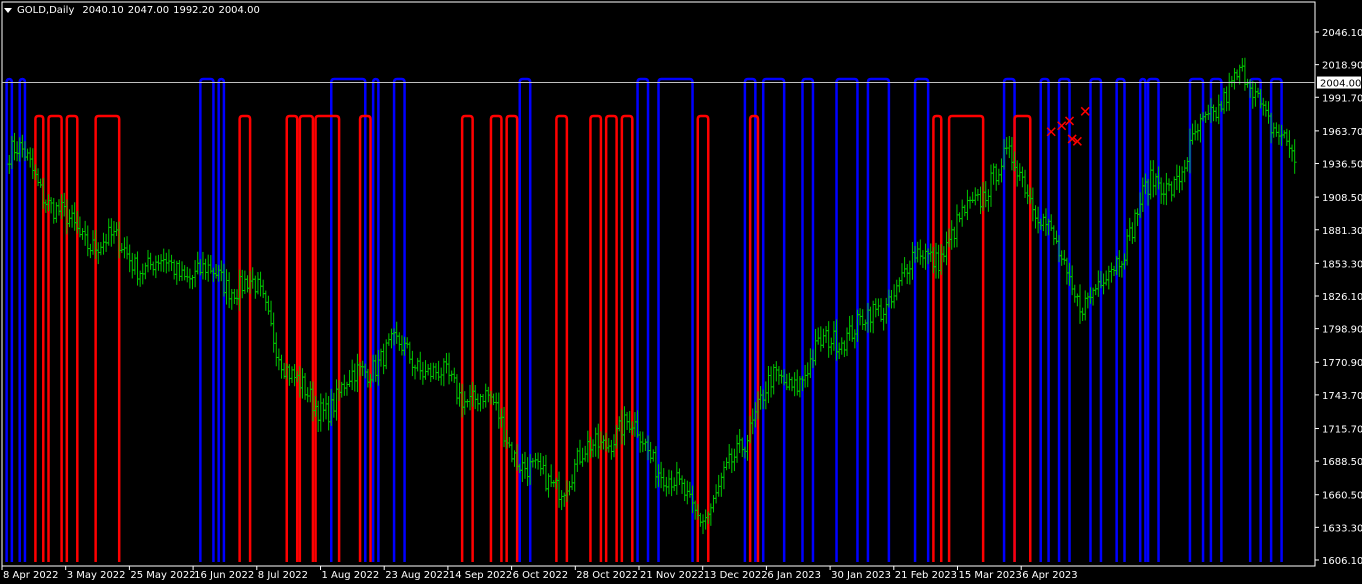 The image size is (1362, 584). What do you see at coordinates (607, 575) in the screenshot?
I see `x-tick-label: 28 Oct 2022` at bounding box center [607, 575].